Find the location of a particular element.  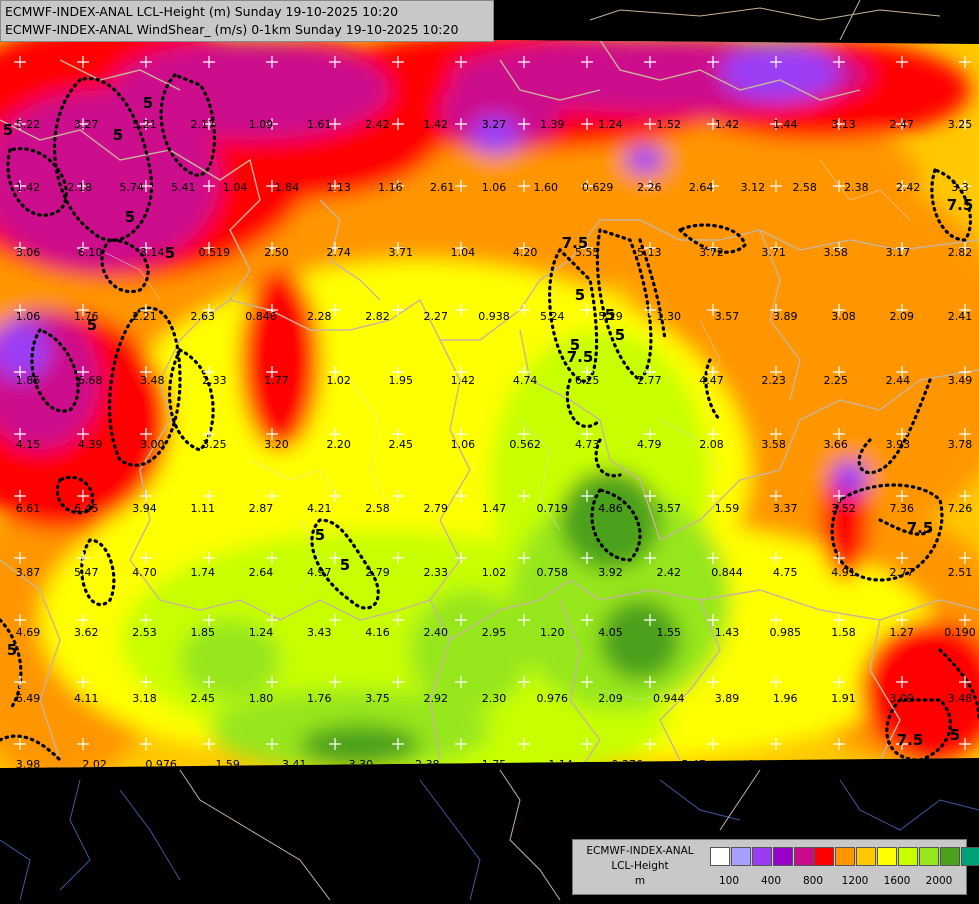

shear-value-label: 1.02 is located at coordinates (494, 572).